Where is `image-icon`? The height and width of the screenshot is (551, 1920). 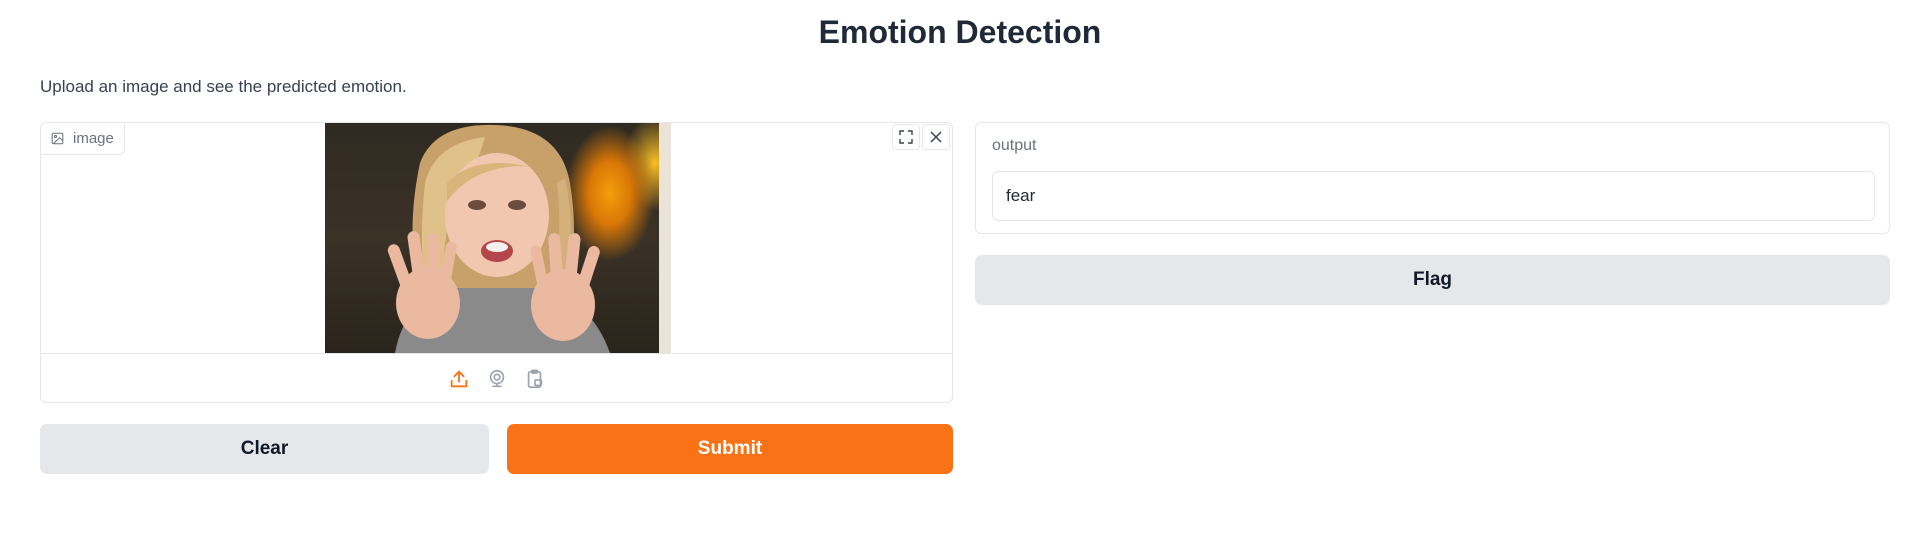 image-icon is located at coordinates (57, 138).